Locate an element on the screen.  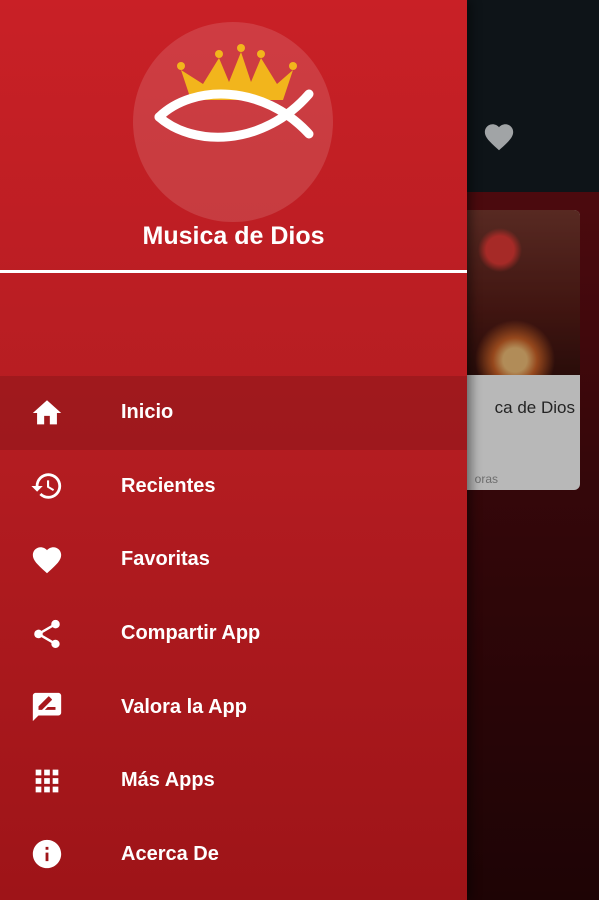
info-icon is located at coordinates (47, 854).